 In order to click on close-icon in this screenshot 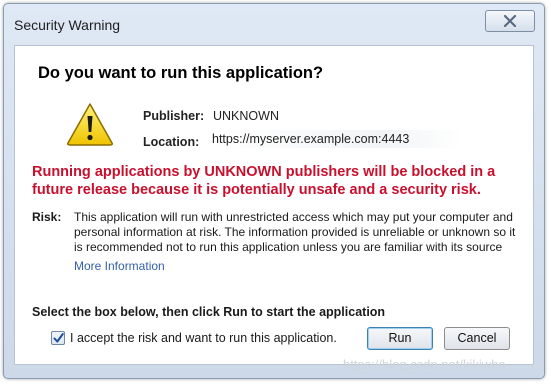, I will do `click(510, 21)`.